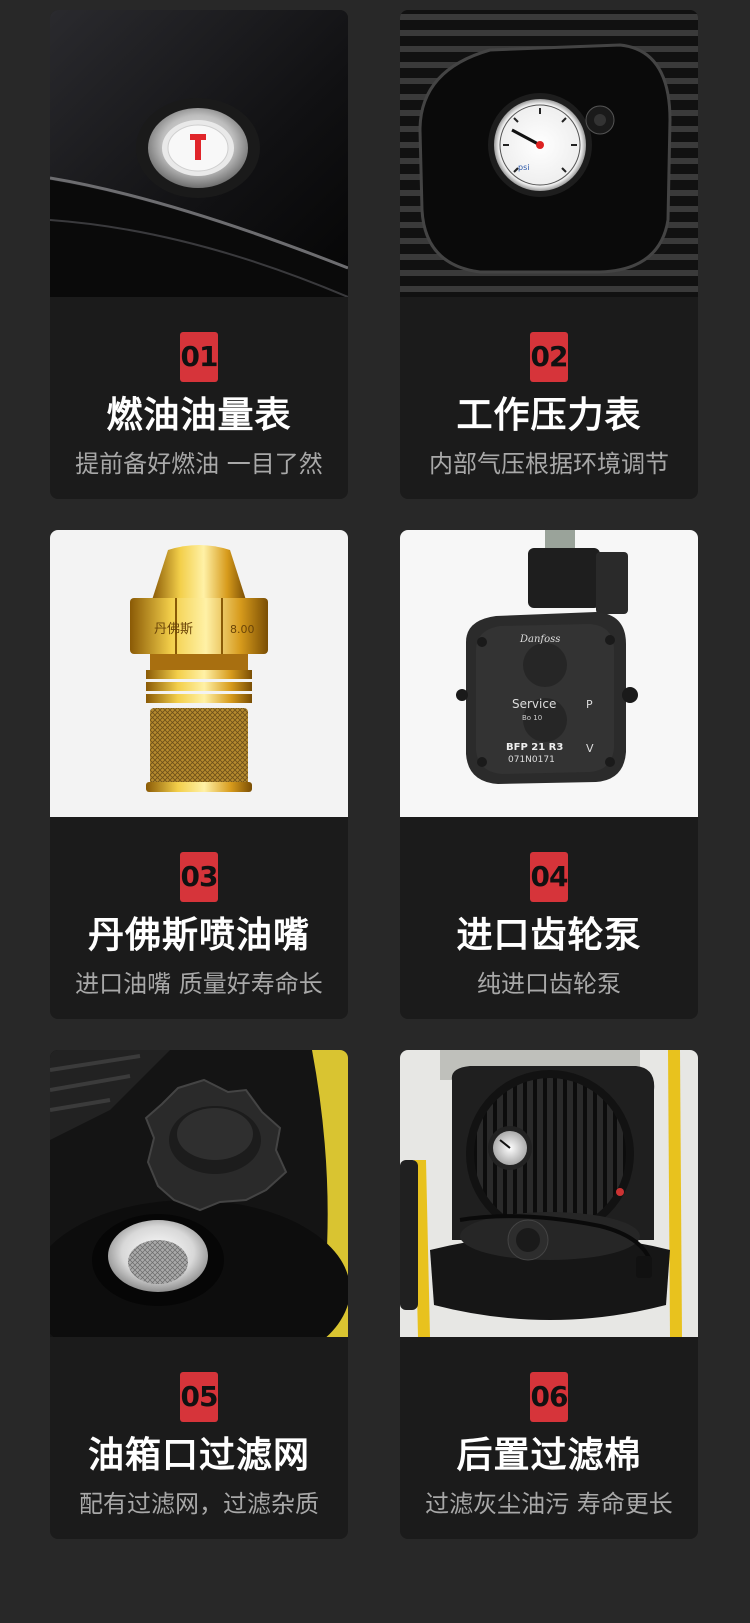 This screenshot has width=750, height=1623. I want to click on nozzle-icon: 丹佛斯 8.00, so click(199, 673).